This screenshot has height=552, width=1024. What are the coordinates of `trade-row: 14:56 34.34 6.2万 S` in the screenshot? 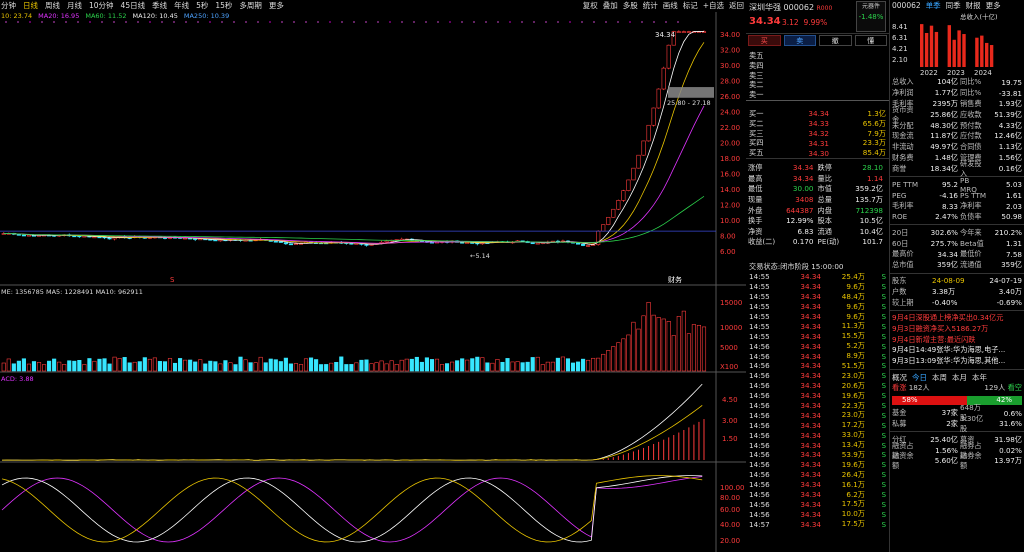 It's located at (817, 495).